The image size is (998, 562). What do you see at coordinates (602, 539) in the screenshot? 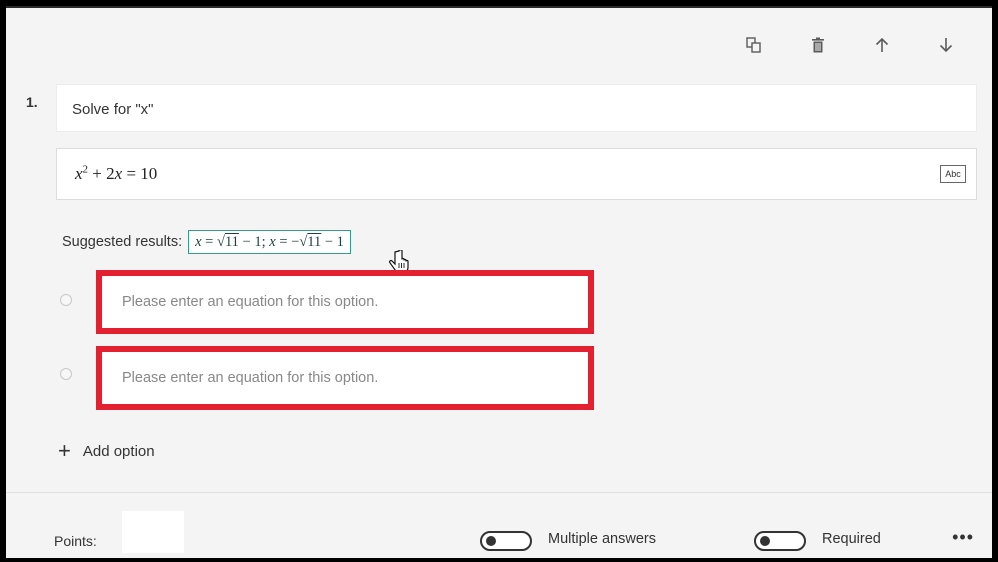
I see `multiple-answers-label: Multiple answers` at bounding box center [602, 539].